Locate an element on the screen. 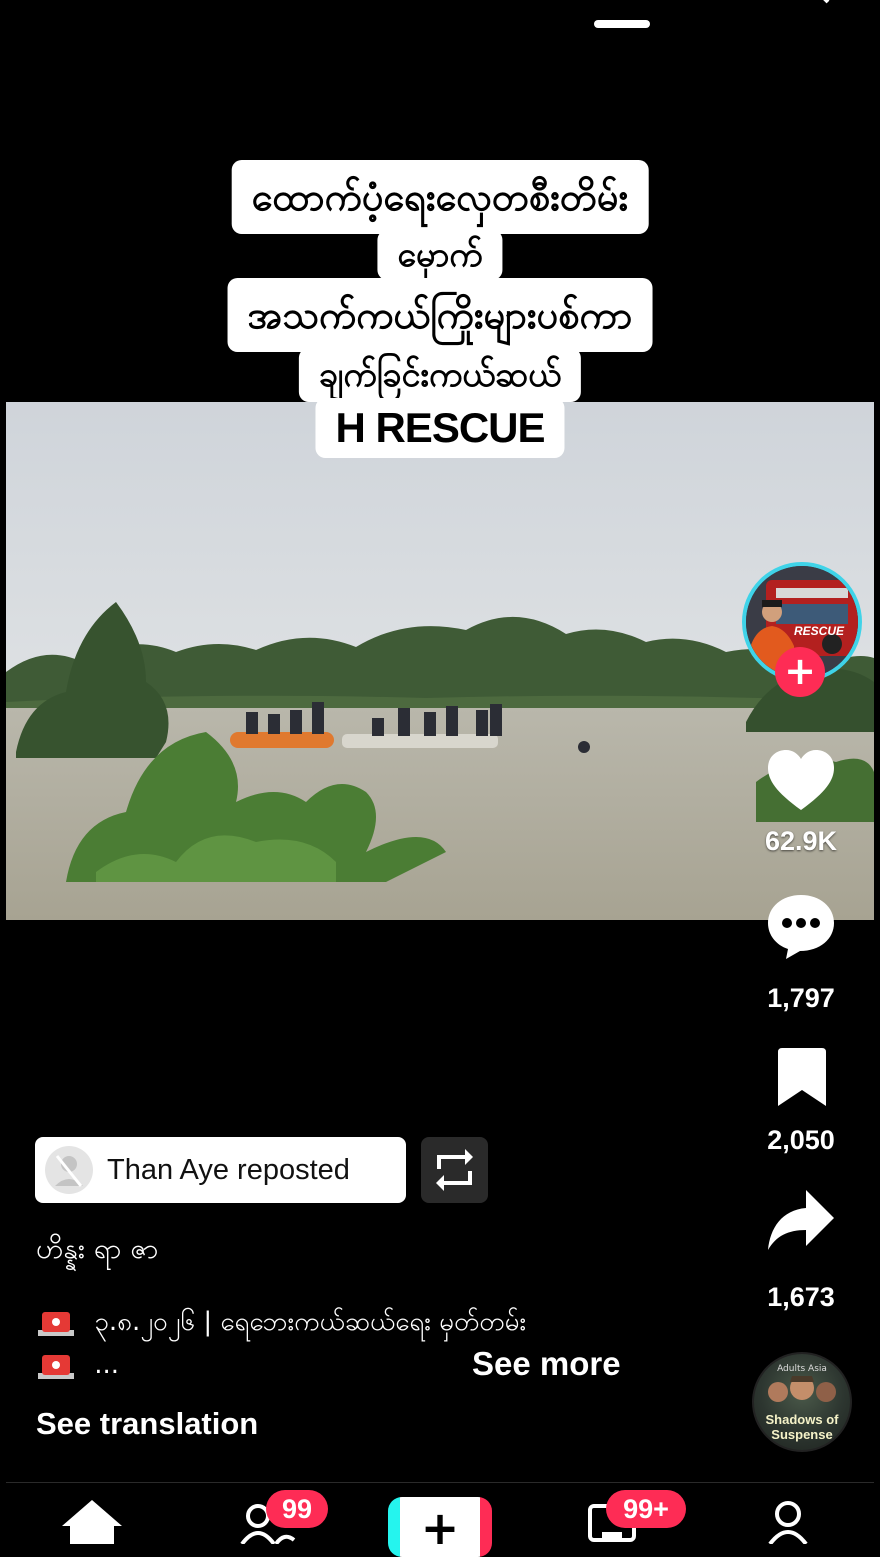  inbox-badge: 99+ is located at coordinates (646, 1509).